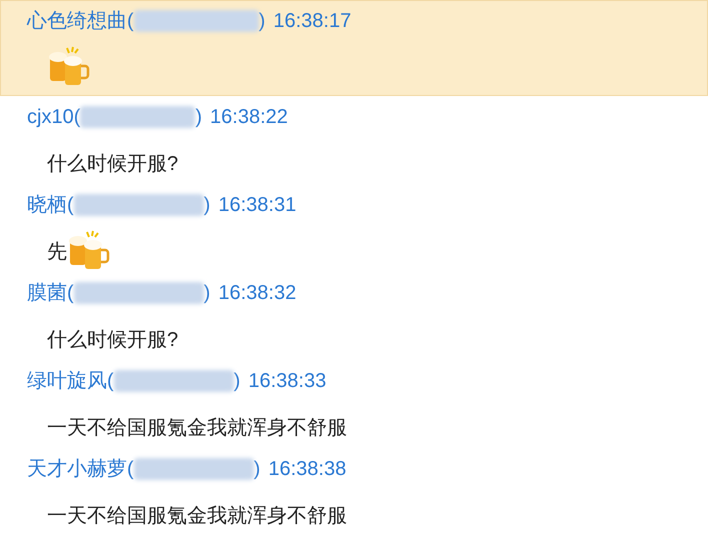  I want to click on sender-name: 膜菌(, so click(50, 293).